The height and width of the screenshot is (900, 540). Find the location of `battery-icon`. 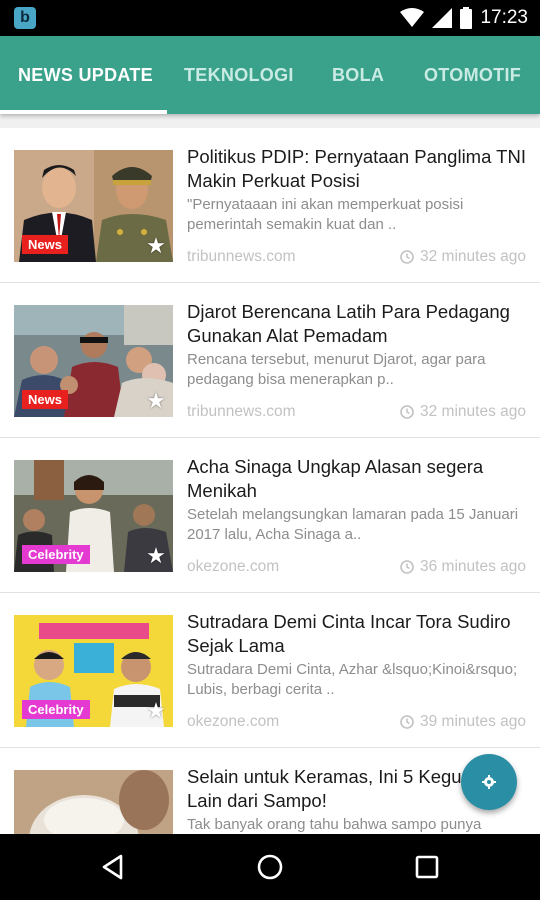

battery-icon is located at coordinates (466, 18).